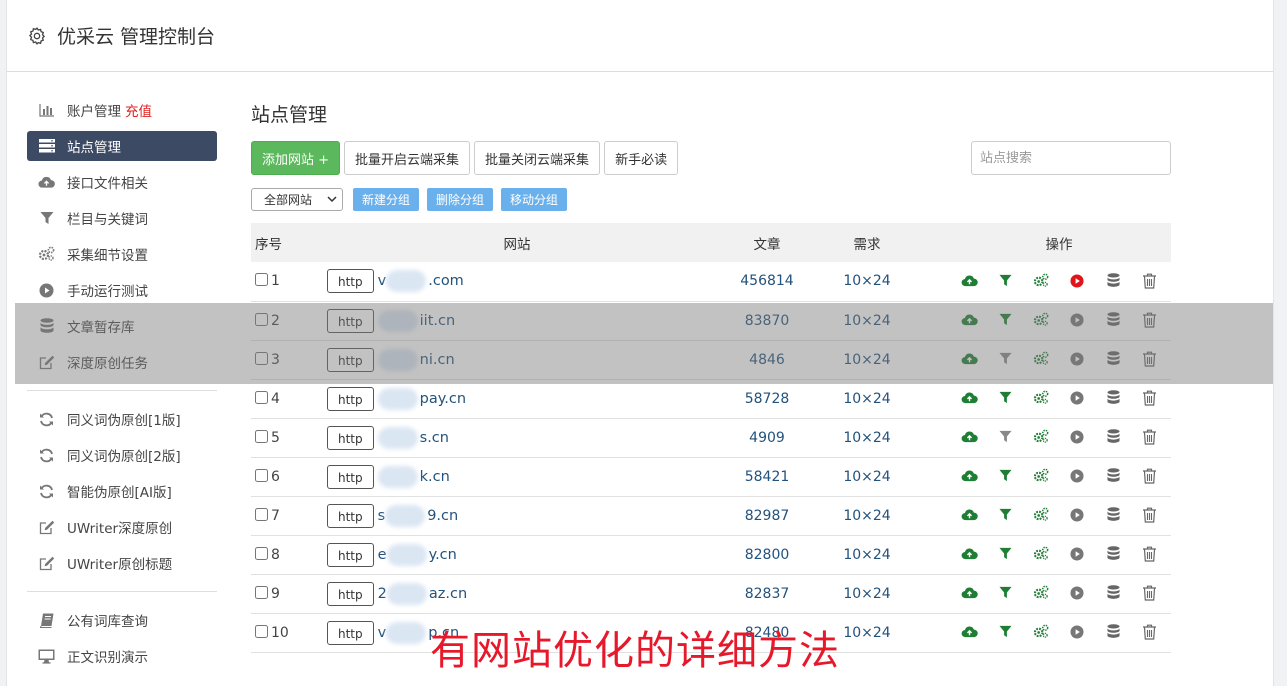 The height and width of the screenshot is (686, 1287). Describe the element at coordinates (122, 290) in the screenshot. I see `sidebar-item: 手动运行测试` at that location.